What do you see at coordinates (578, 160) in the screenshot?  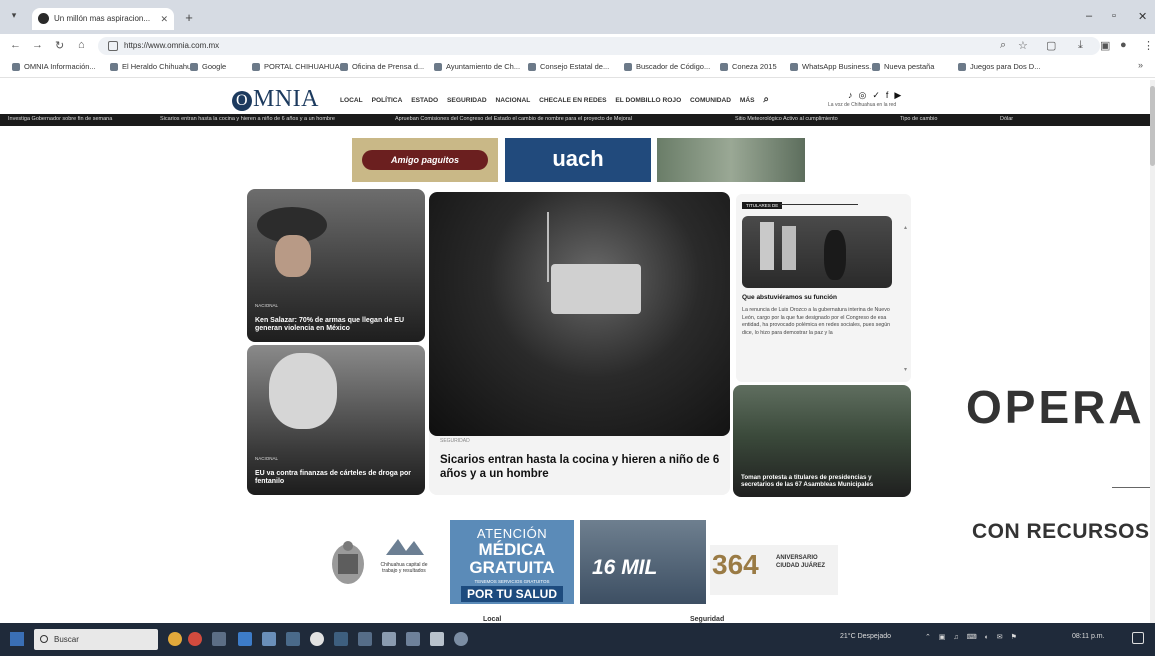 I see `banner-uach: uach` at bounding box center [578, 160].